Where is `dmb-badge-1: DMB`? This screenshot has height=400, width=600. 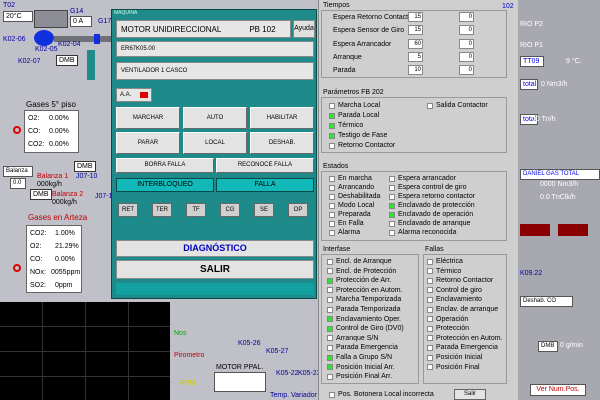 dmb-badge-1: DMB is located at coordinates (67, 60).